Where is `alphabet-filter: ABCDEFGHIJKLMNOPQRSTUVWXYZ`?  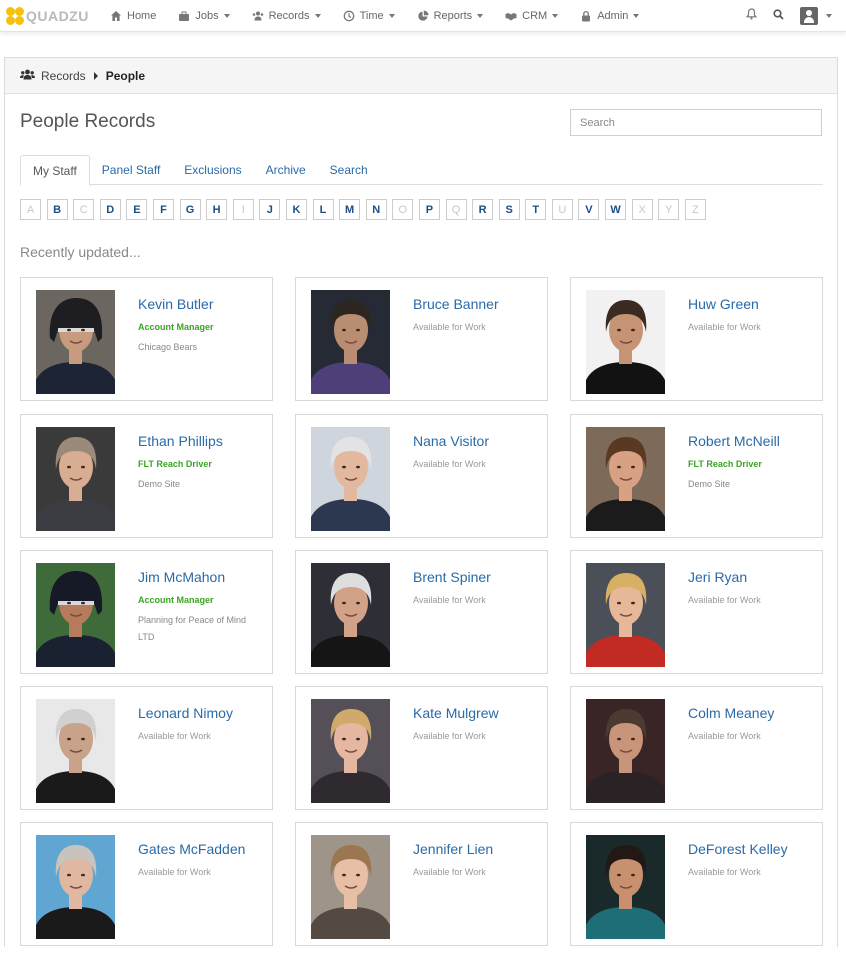
alphabet-filter: ABCDEFGHIJKLMNOPQRSTUVWXYZ is located at coordinates (363, 209).